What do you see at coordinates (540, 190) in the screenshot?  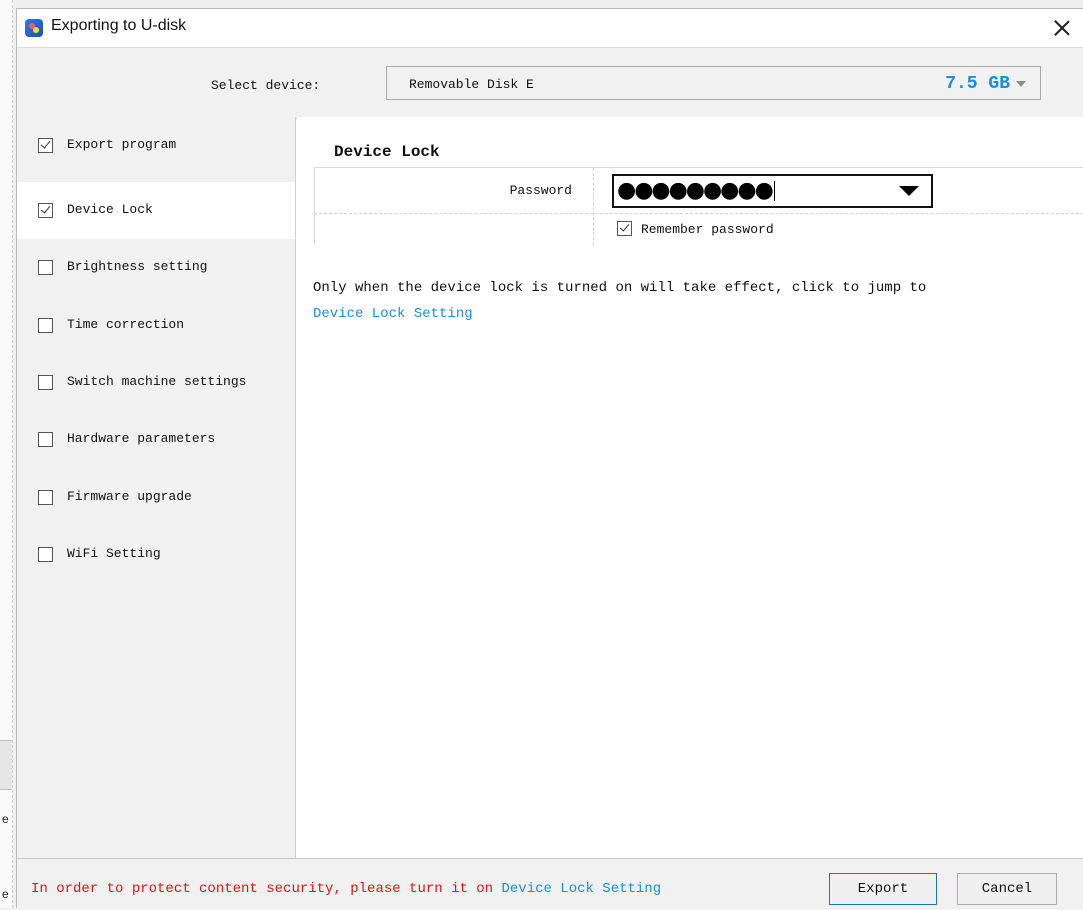 I see `password-label: Password` at bounding box center [540, 190].